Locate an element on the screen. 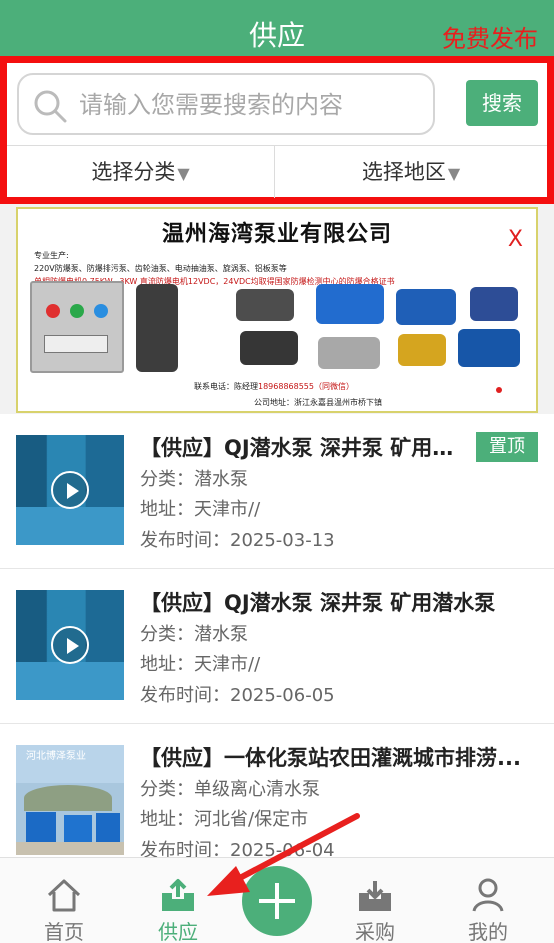 The width and height of the screenshot is (554, 943). tab-purchase-label: 采购 is located at coordinates (375, 931).